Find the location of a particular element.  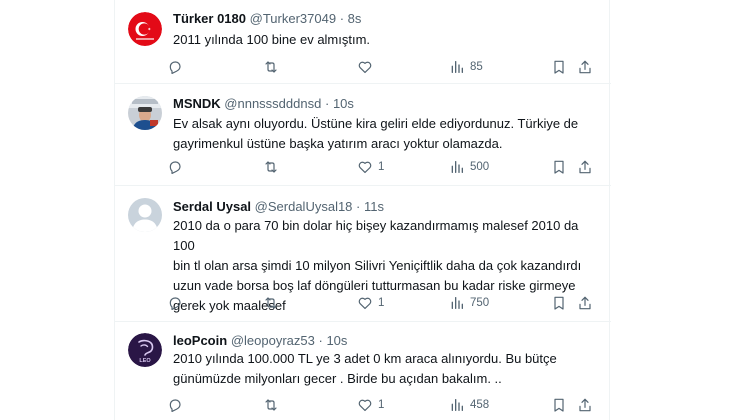

views-count: 85 is located at coordinates (476, 67).